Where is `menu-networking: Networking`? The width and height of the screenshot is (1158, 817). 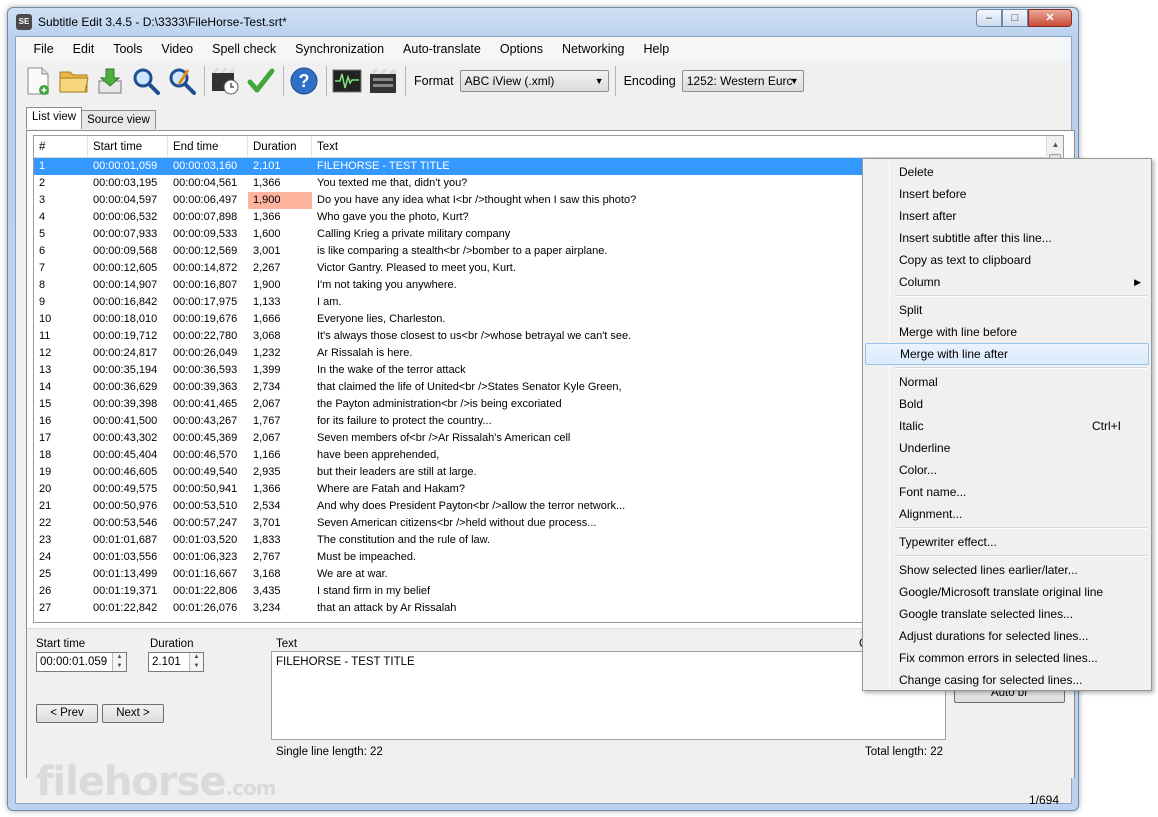
menu-networking: Networking is located at coordinates (593, 49).